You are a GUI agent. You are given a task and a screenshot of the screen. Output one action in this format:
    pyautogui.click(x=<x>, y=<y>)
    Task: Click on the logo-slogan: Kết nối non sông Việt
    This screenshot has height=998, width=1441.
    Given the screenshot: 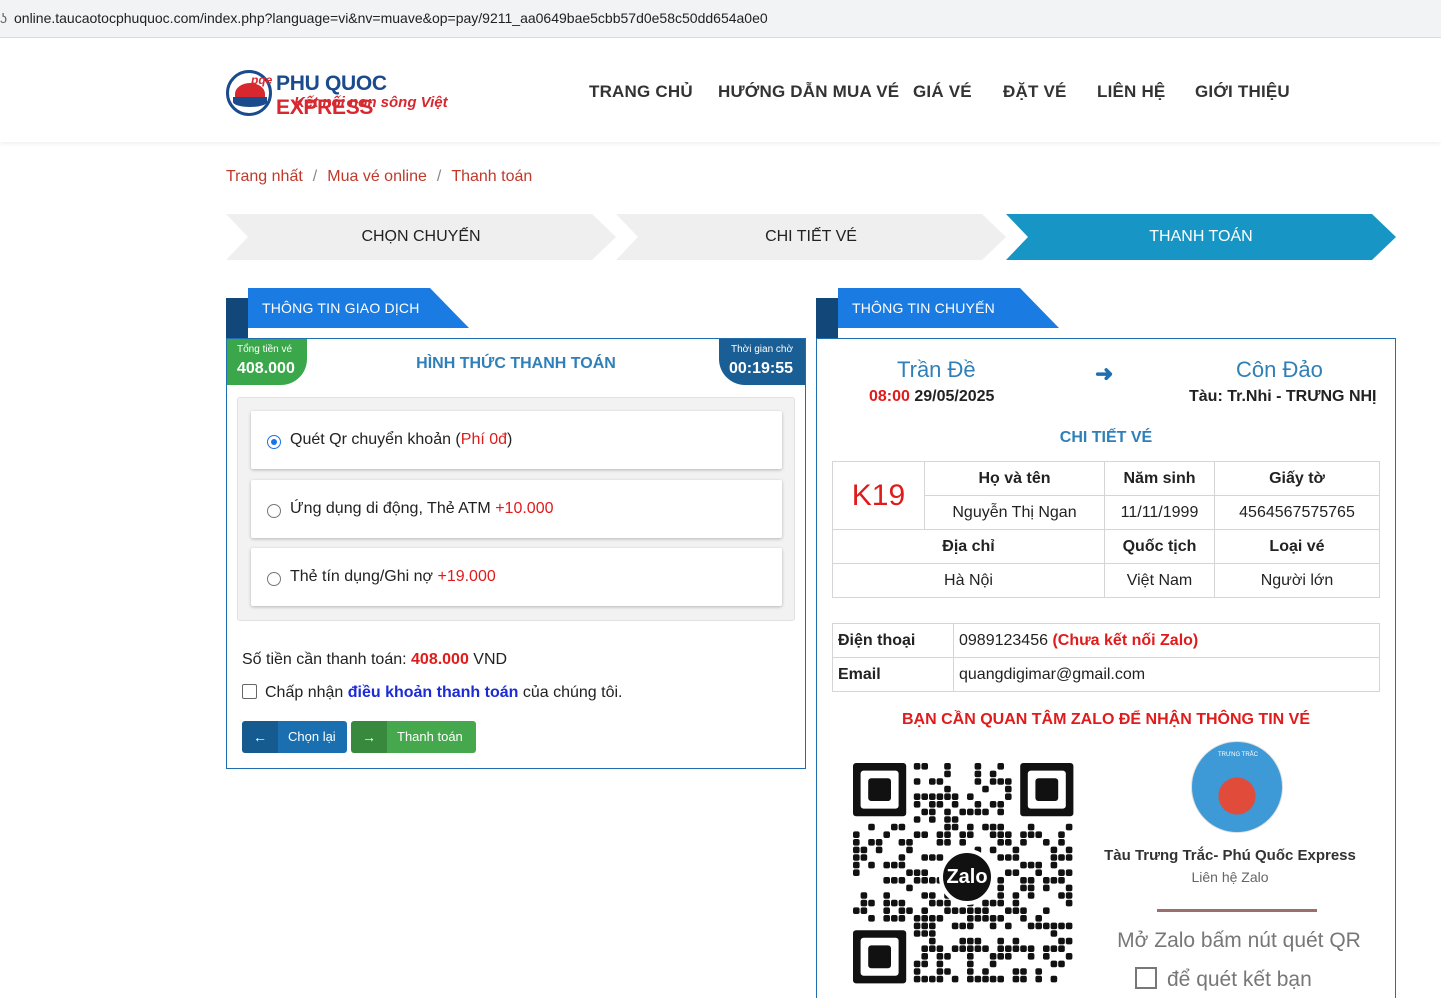 What is the action you would take?
    pyautogui.click(x=371, y=102)
    